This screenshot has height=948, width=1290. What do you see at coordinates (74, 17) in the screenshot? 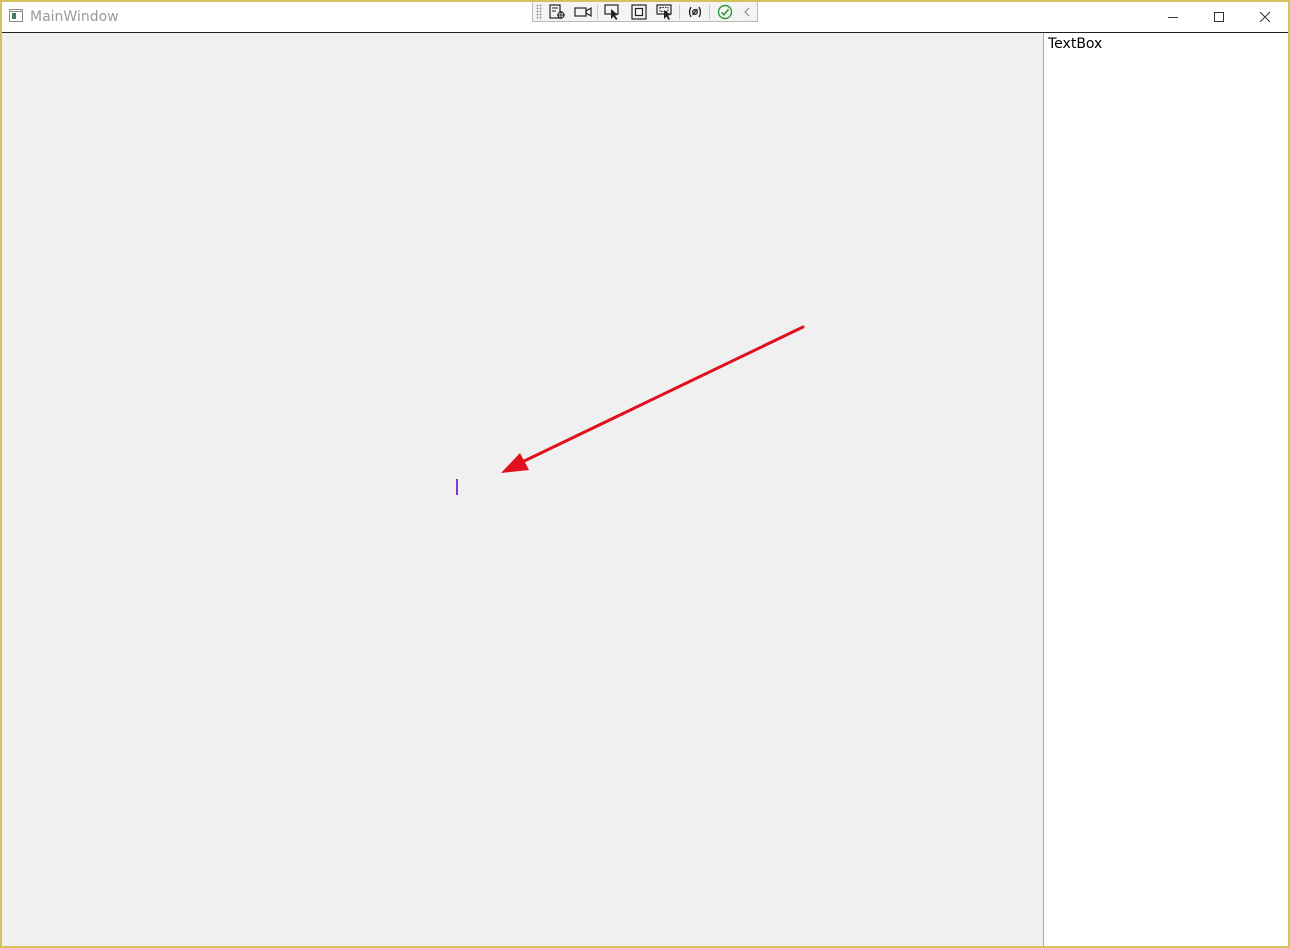
I see `window-title: MainWindow` at bounding box center [74, 17].